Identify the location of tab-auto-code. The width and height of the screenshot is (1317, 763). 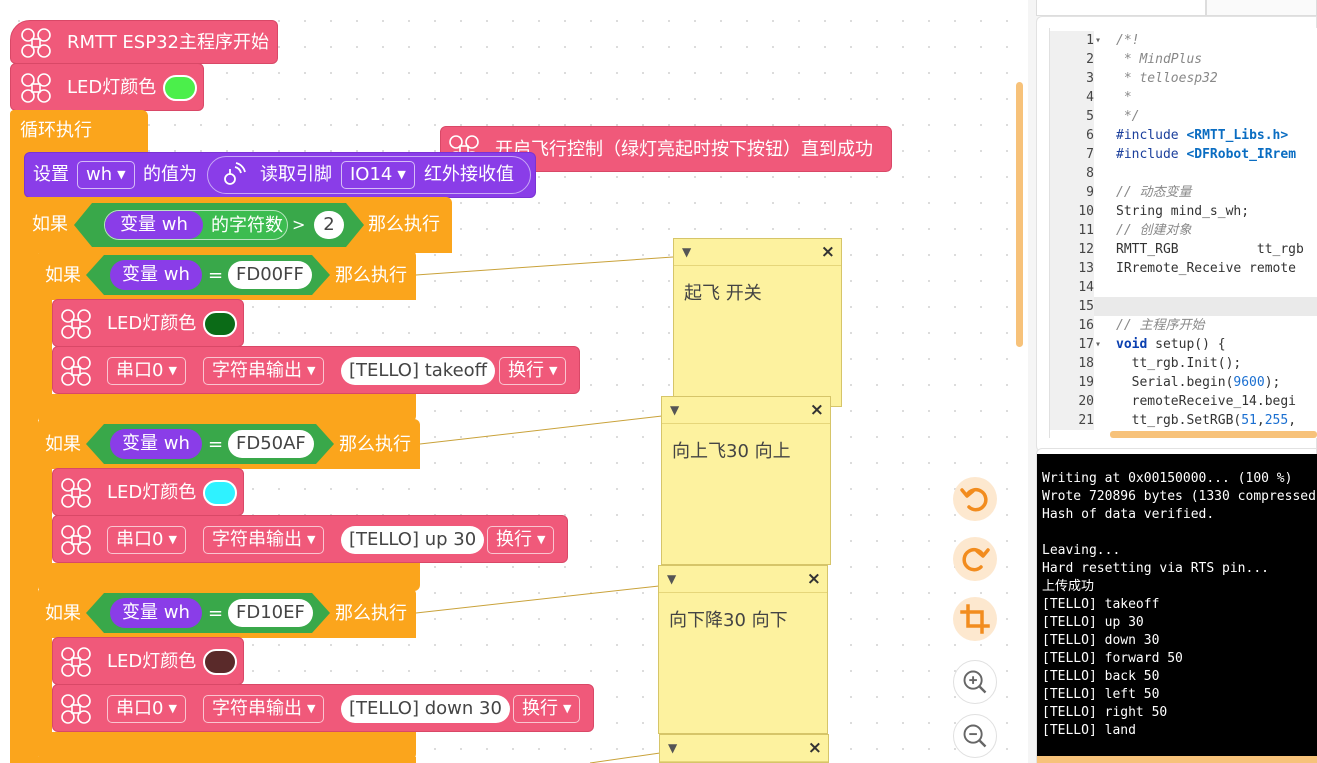
(1121, 8).